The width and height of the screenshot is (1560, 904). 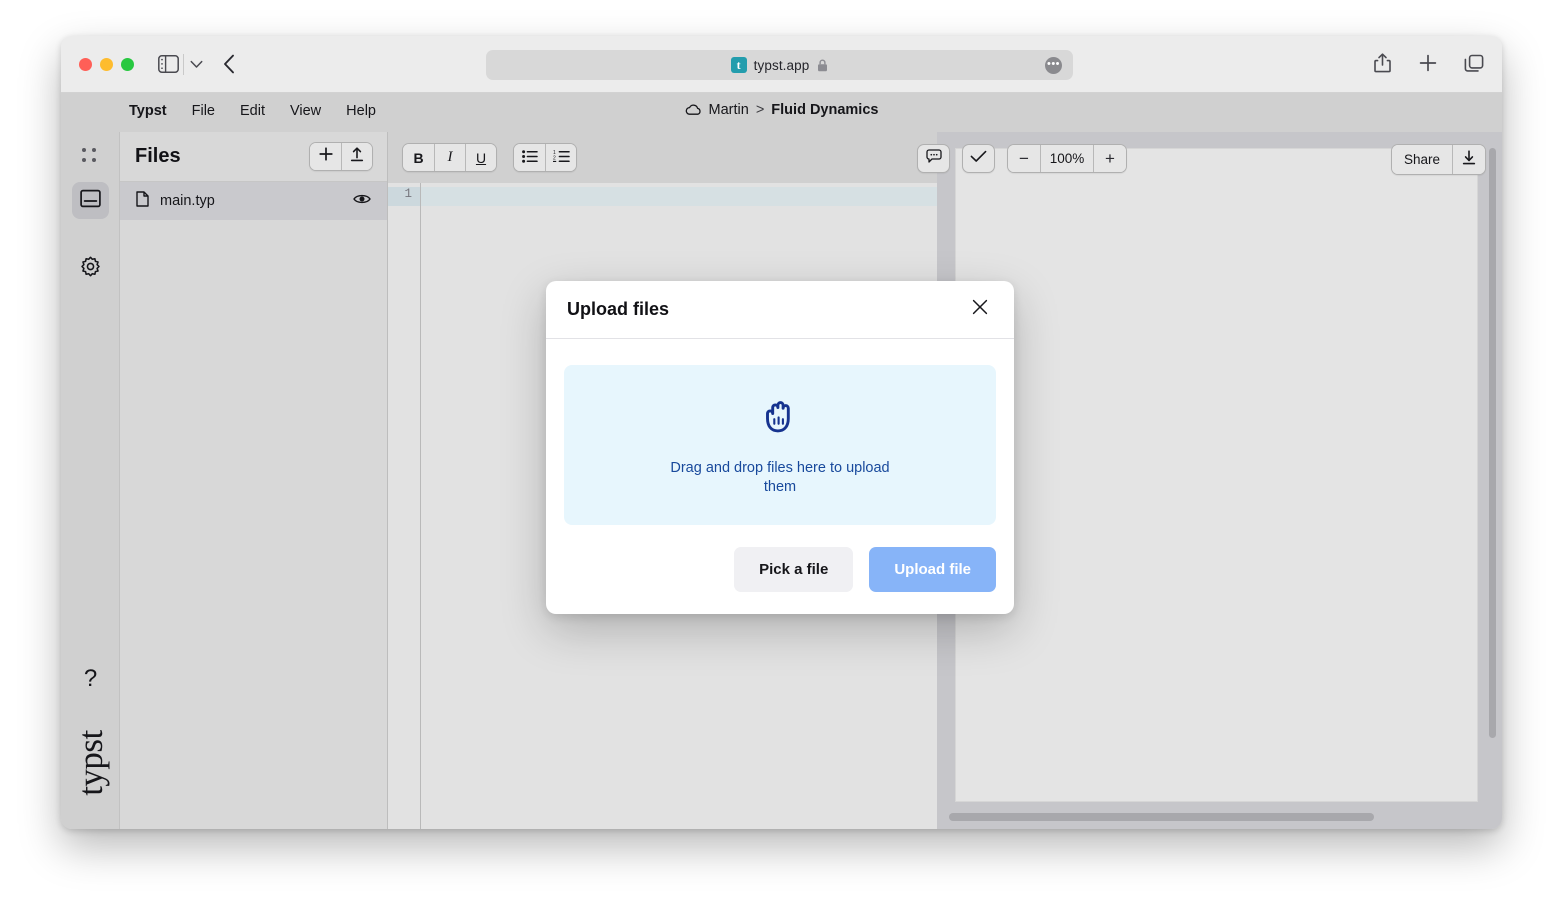 What do you see at coordinates (780, 477) in the screenshot?
I see `dropzone-instruction-text: Drag and drop files here to upload them` at bounding box center [780, 477].